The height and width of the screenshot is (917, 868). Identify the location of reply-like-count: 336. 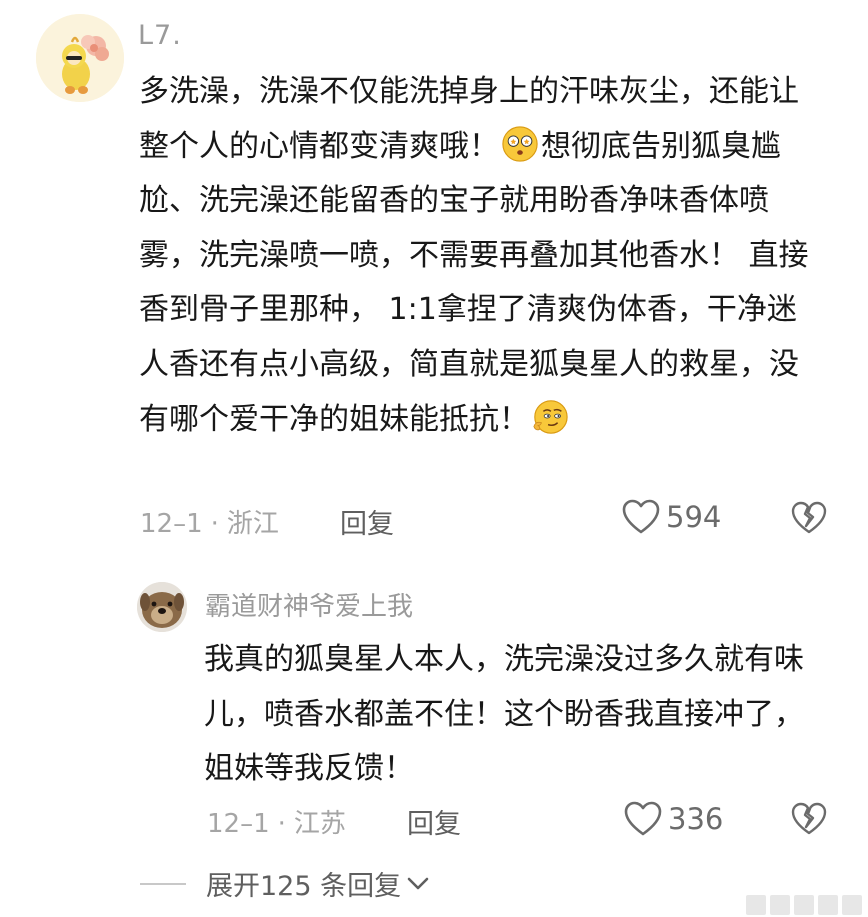
(696, 819).